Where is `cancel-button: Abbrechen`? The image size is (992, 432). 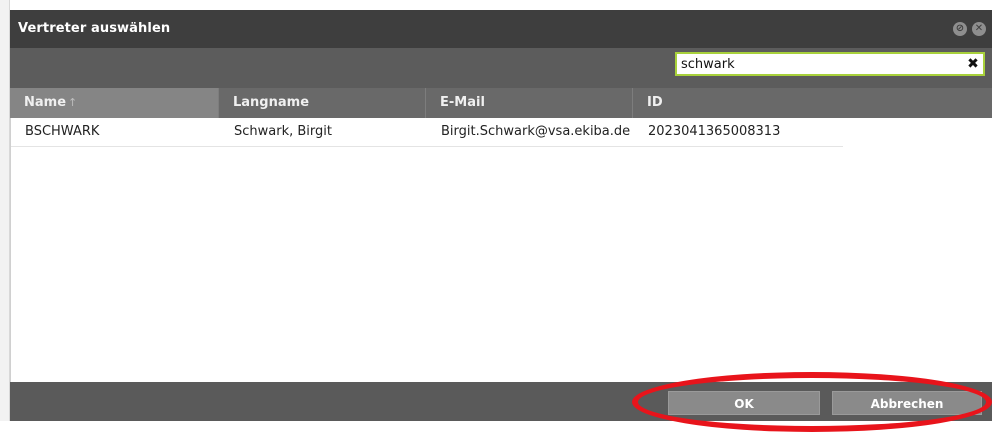 cancel-button: Abbrechen is located at coordinates (907, 403).